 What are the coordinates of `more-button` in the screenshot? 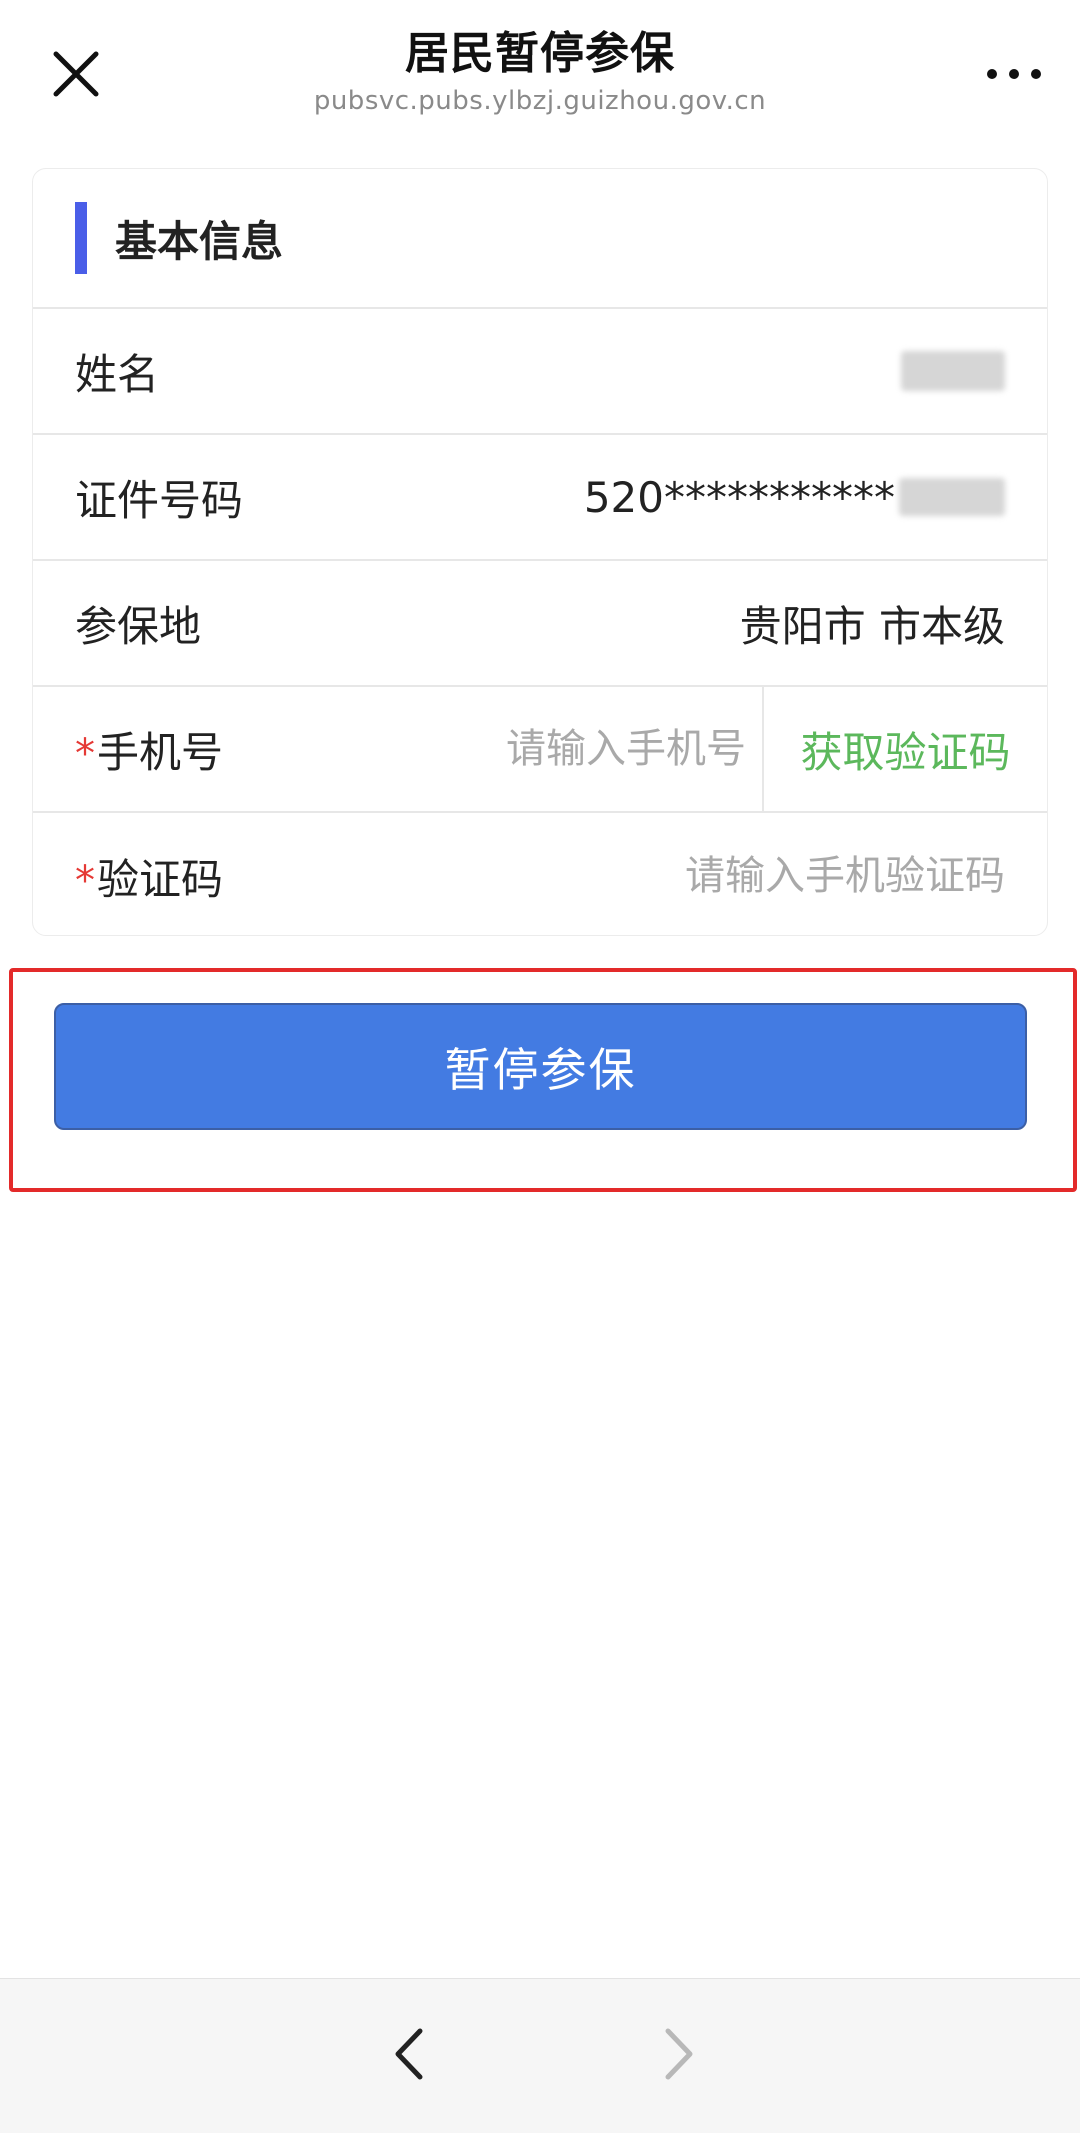 It's located at (1014, 74).